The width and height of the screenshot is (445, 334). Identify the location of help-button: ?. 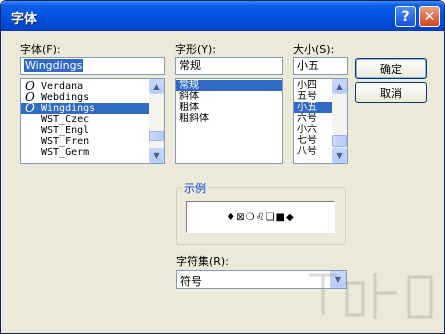
(405, 16).